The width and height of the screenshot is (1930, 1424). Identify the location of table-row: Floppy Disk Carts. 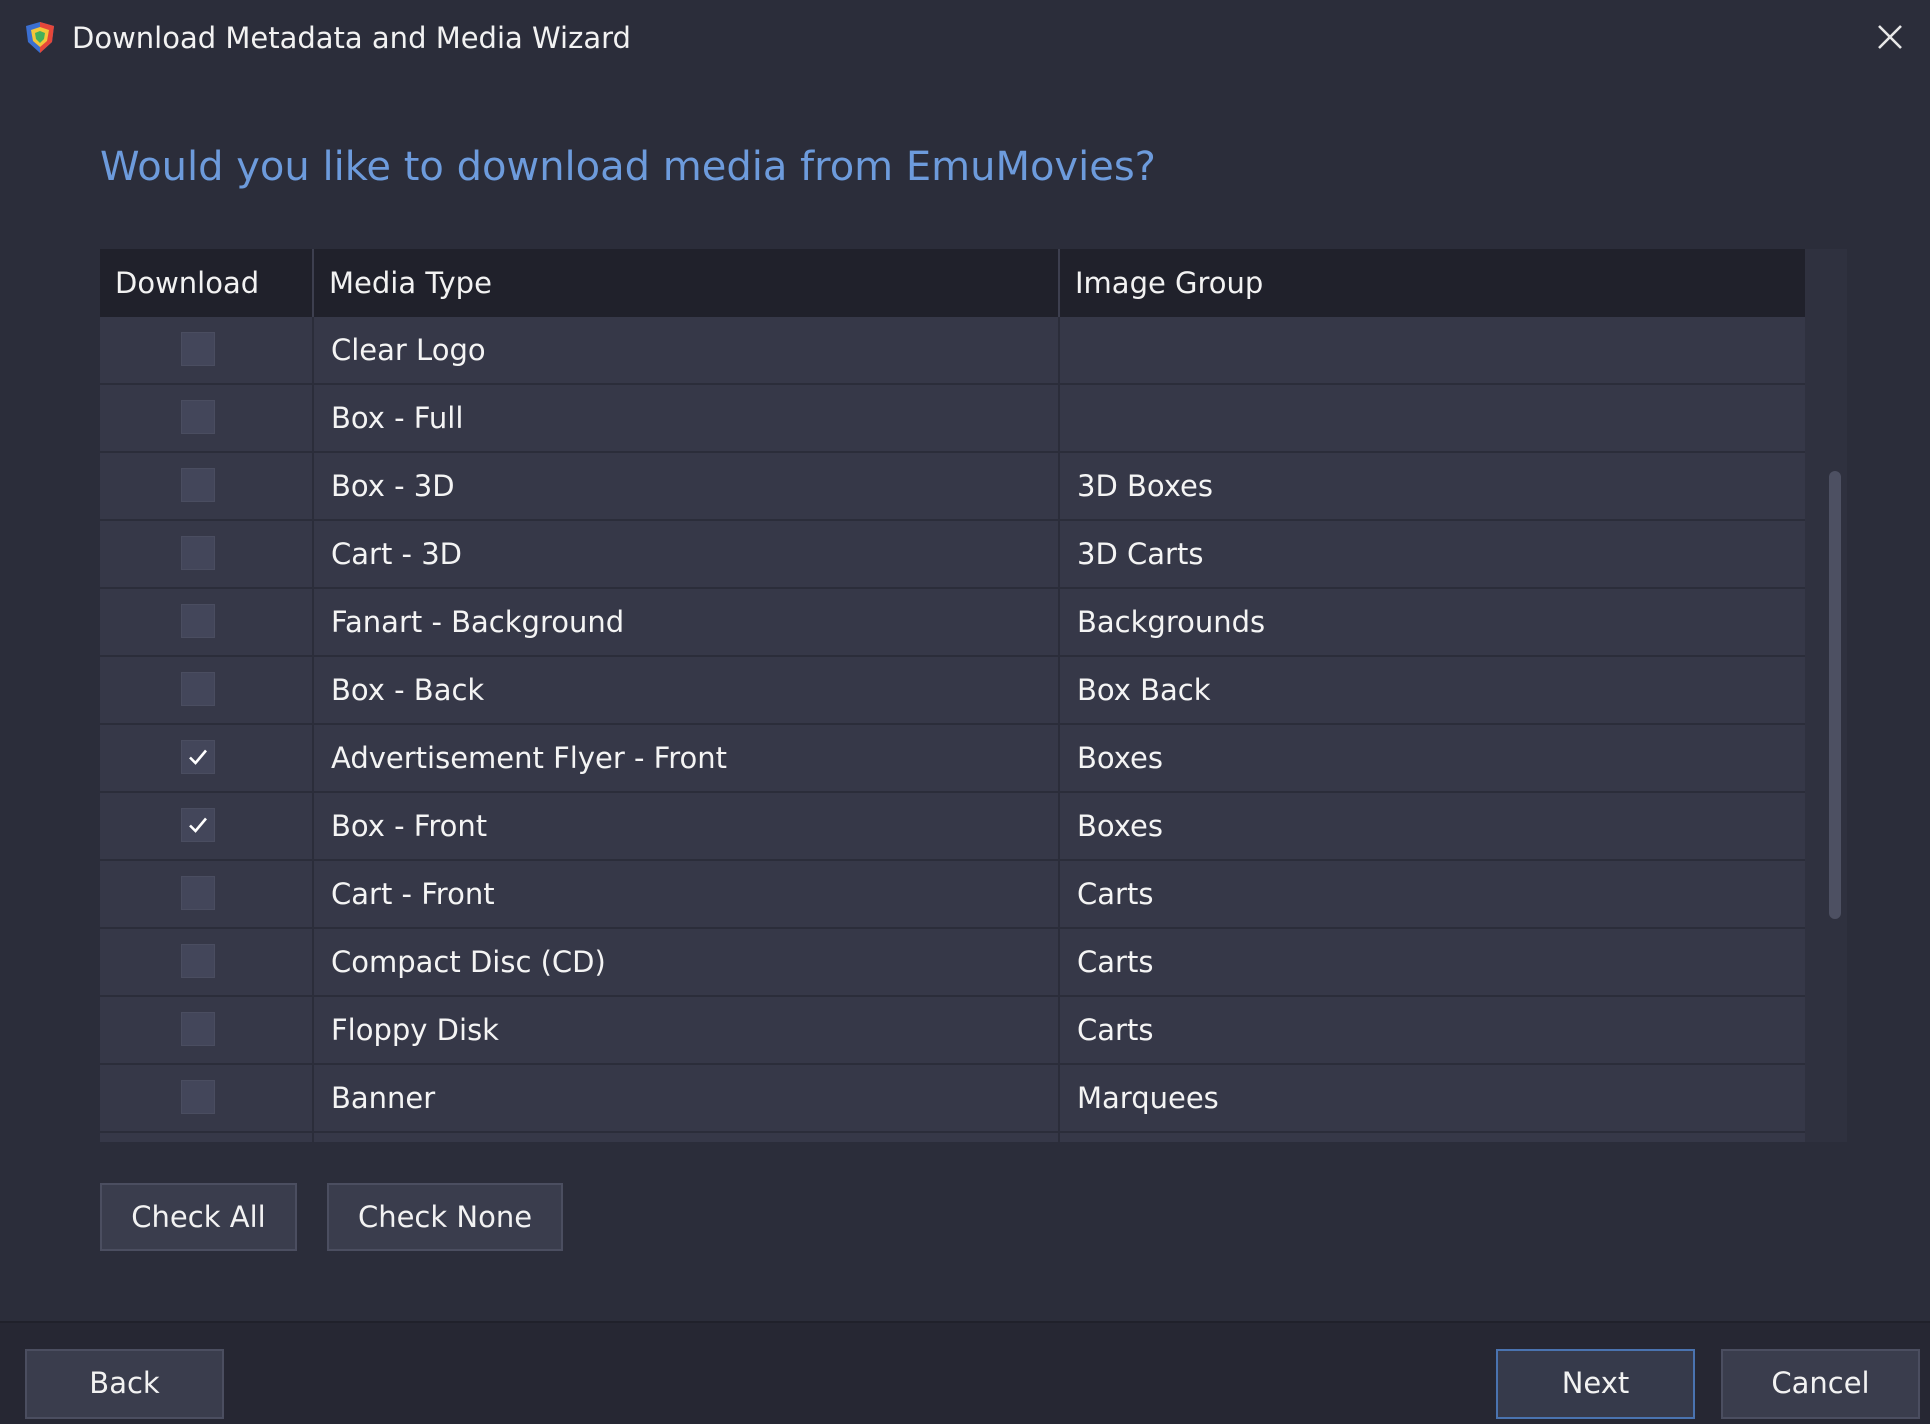
(952, 1031).